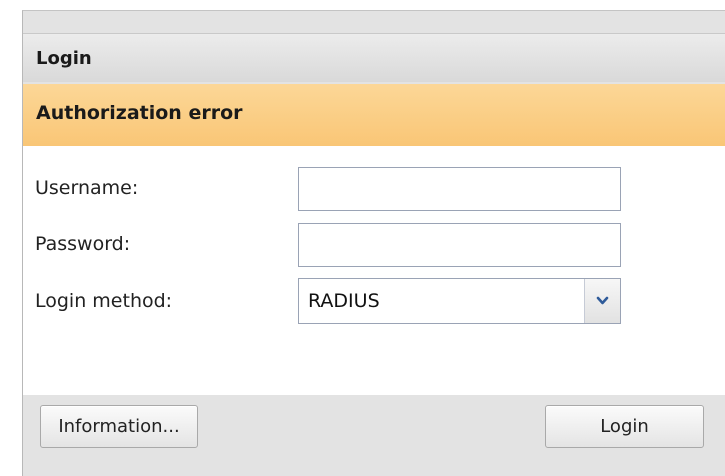 The image size is (725, 476). I want to click on dialog-title: Login, so click(64, 58).